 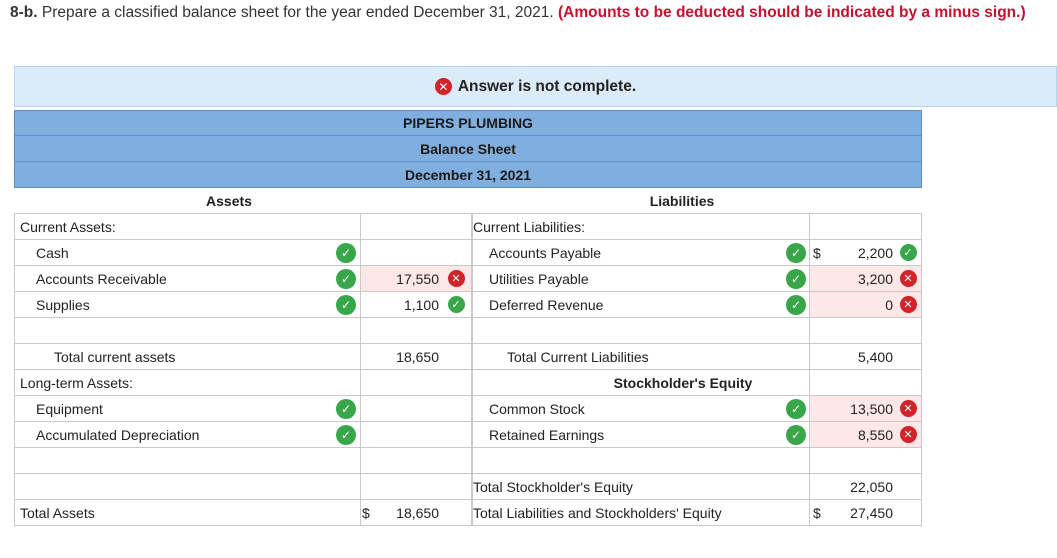 What do you see at coordinates (547, 86) in the screenshot?
I see `status-message: Answer is not complete.` at bounding box center [547, 86].